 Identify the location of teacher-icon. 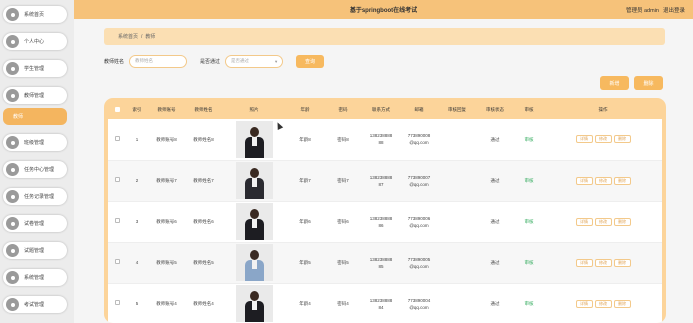
(12, 95).